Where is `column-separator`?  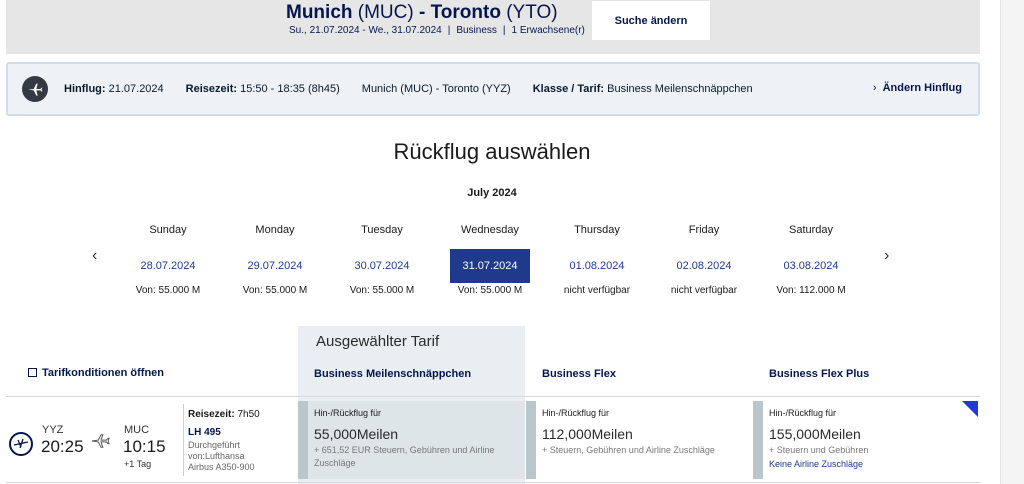
column-separator is located at coordinates (183, 440).